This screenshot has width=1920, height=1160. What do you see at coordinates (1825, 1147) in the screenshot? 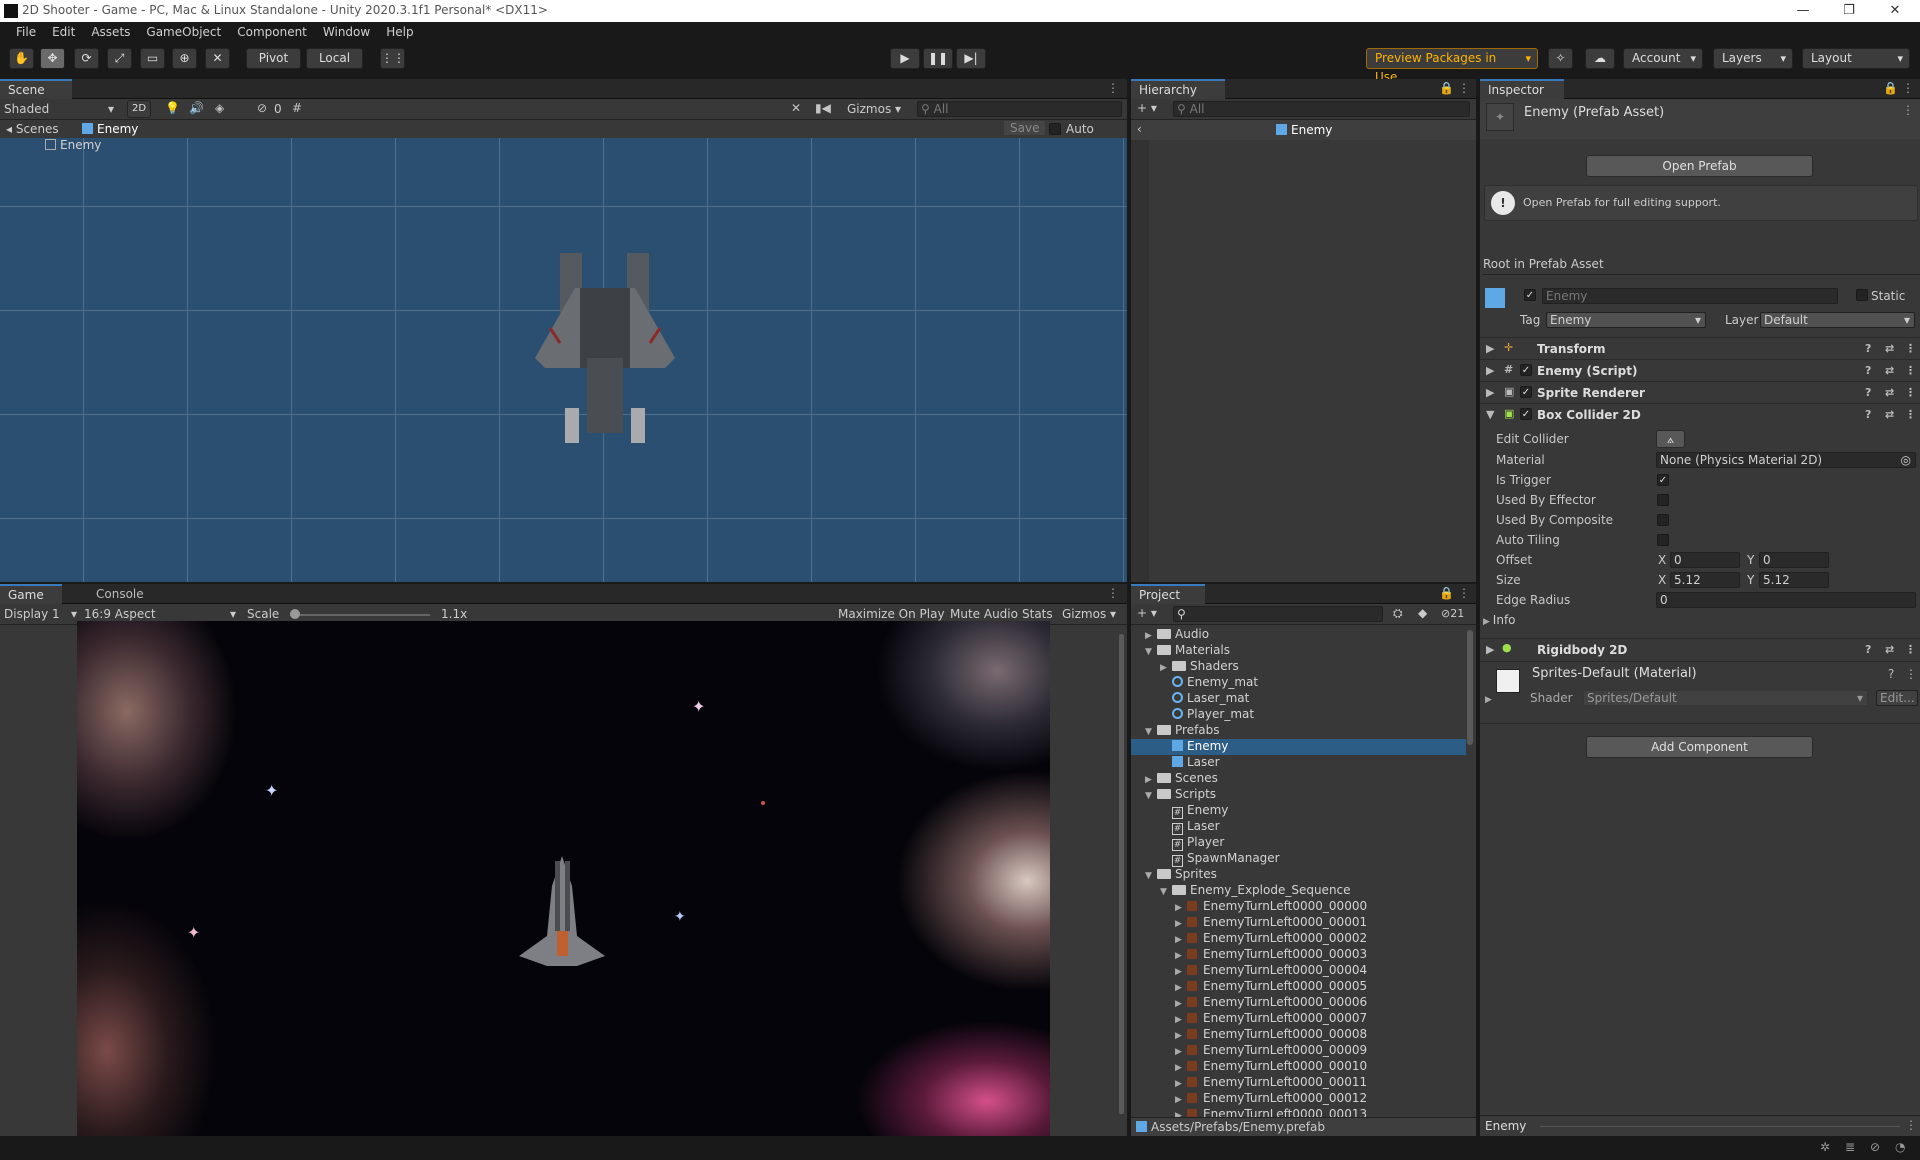
I see `debug-icon: ✲` at bounding box center [1825, 1147].